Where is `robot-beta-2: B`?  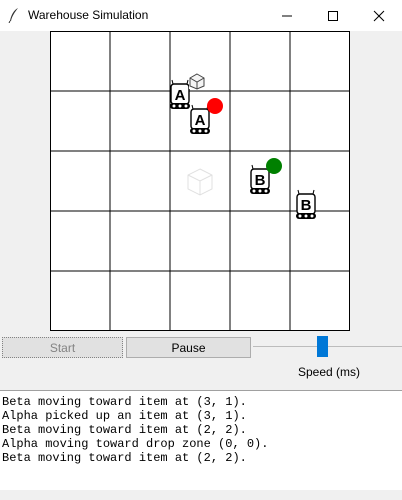 robot-beta-2: B is located at coordinates (306, 204).